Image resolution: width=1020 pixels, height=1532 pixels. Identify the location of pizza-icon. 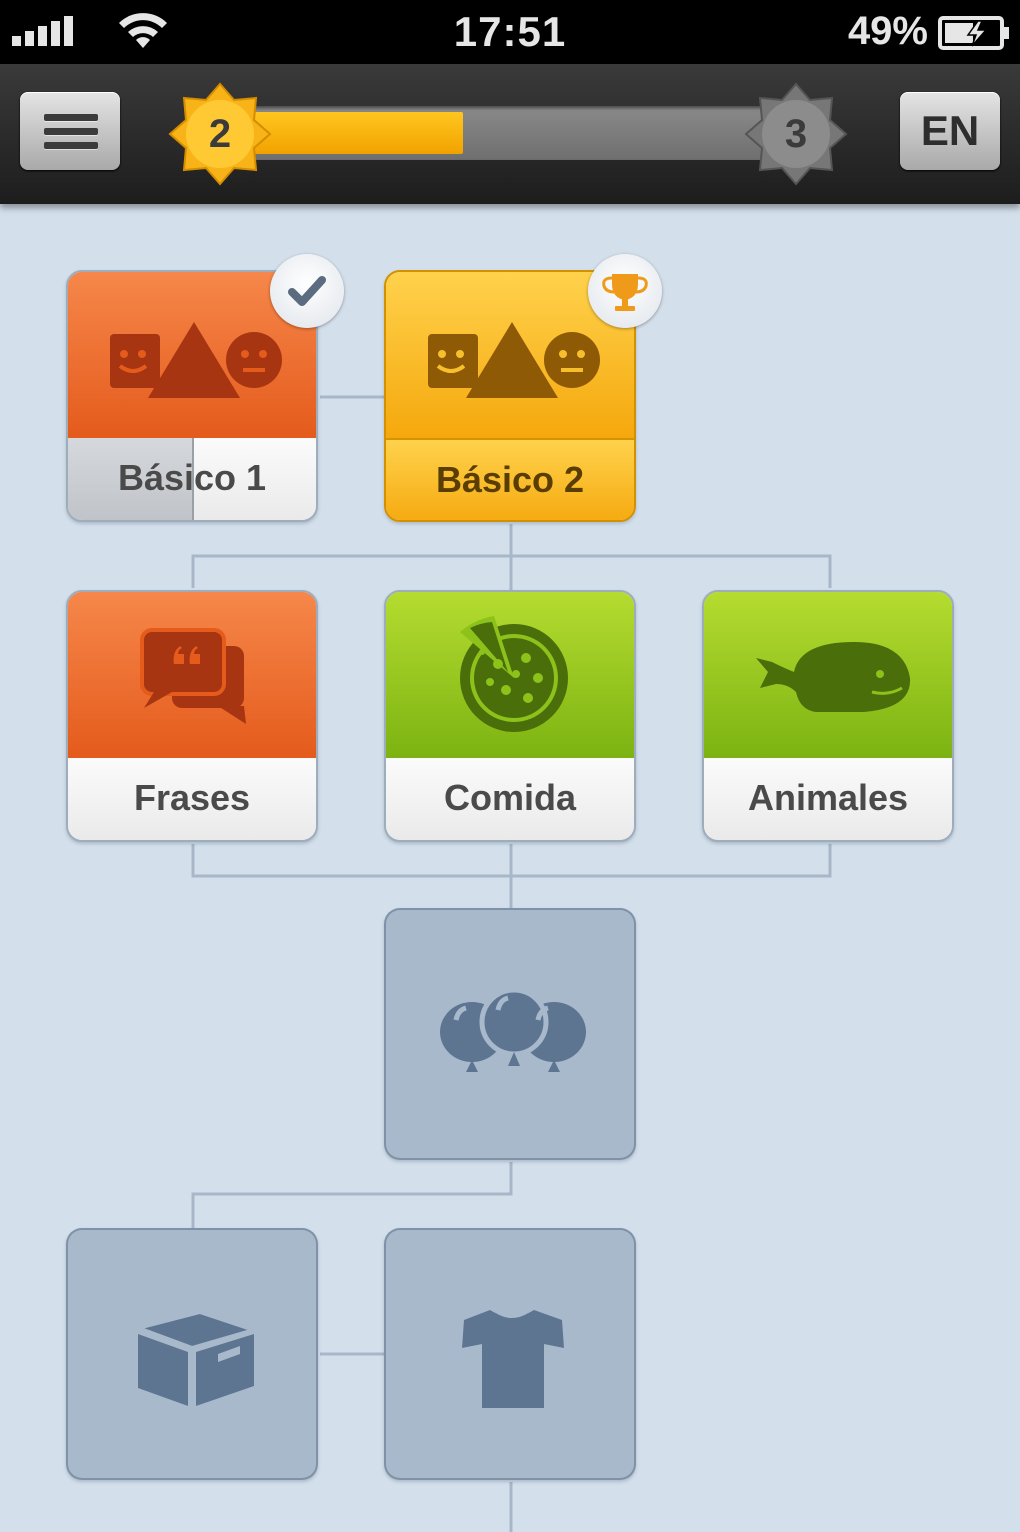
(514, 674).